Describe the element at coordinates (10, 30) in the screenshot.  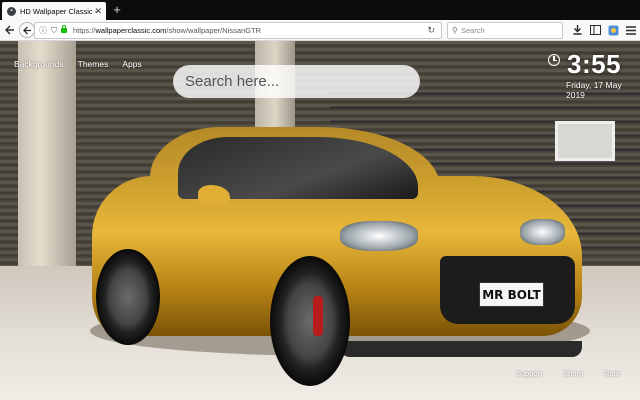
I see `back-arrow-icon` at that location.